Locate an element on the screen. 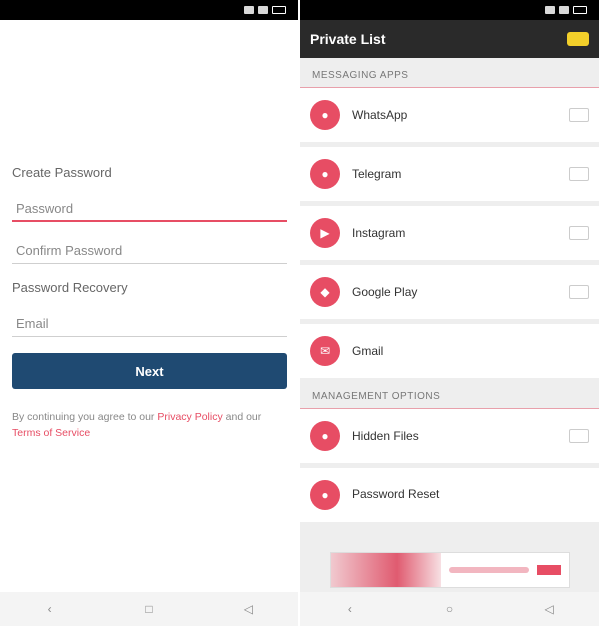 This screenshot has height=626, width=599. list-item: ✉ Gmail is located at coordinates (449, 351).